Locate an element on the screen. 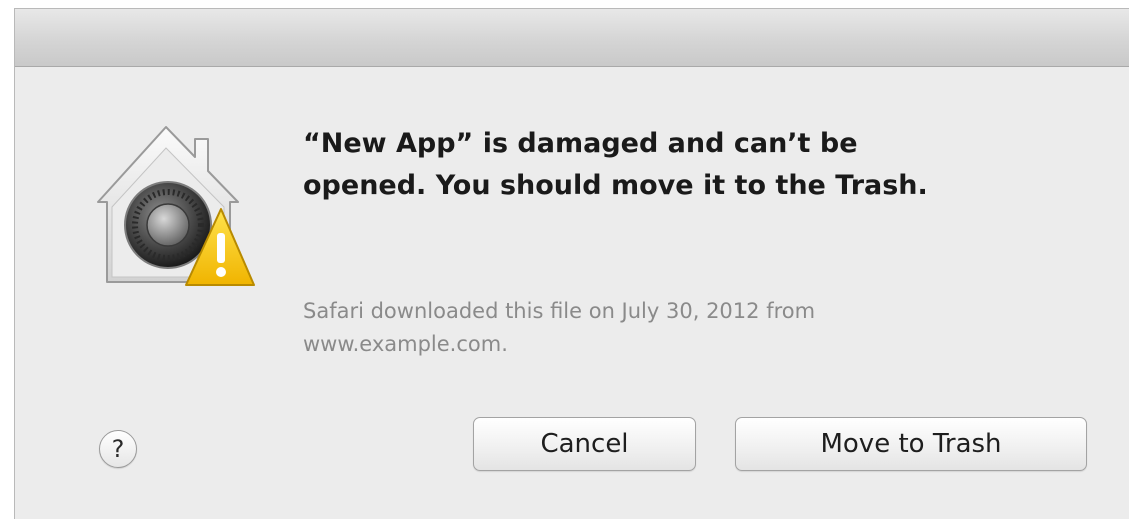  gatekeeper-warning-icon is located at coordinates (176, 206).